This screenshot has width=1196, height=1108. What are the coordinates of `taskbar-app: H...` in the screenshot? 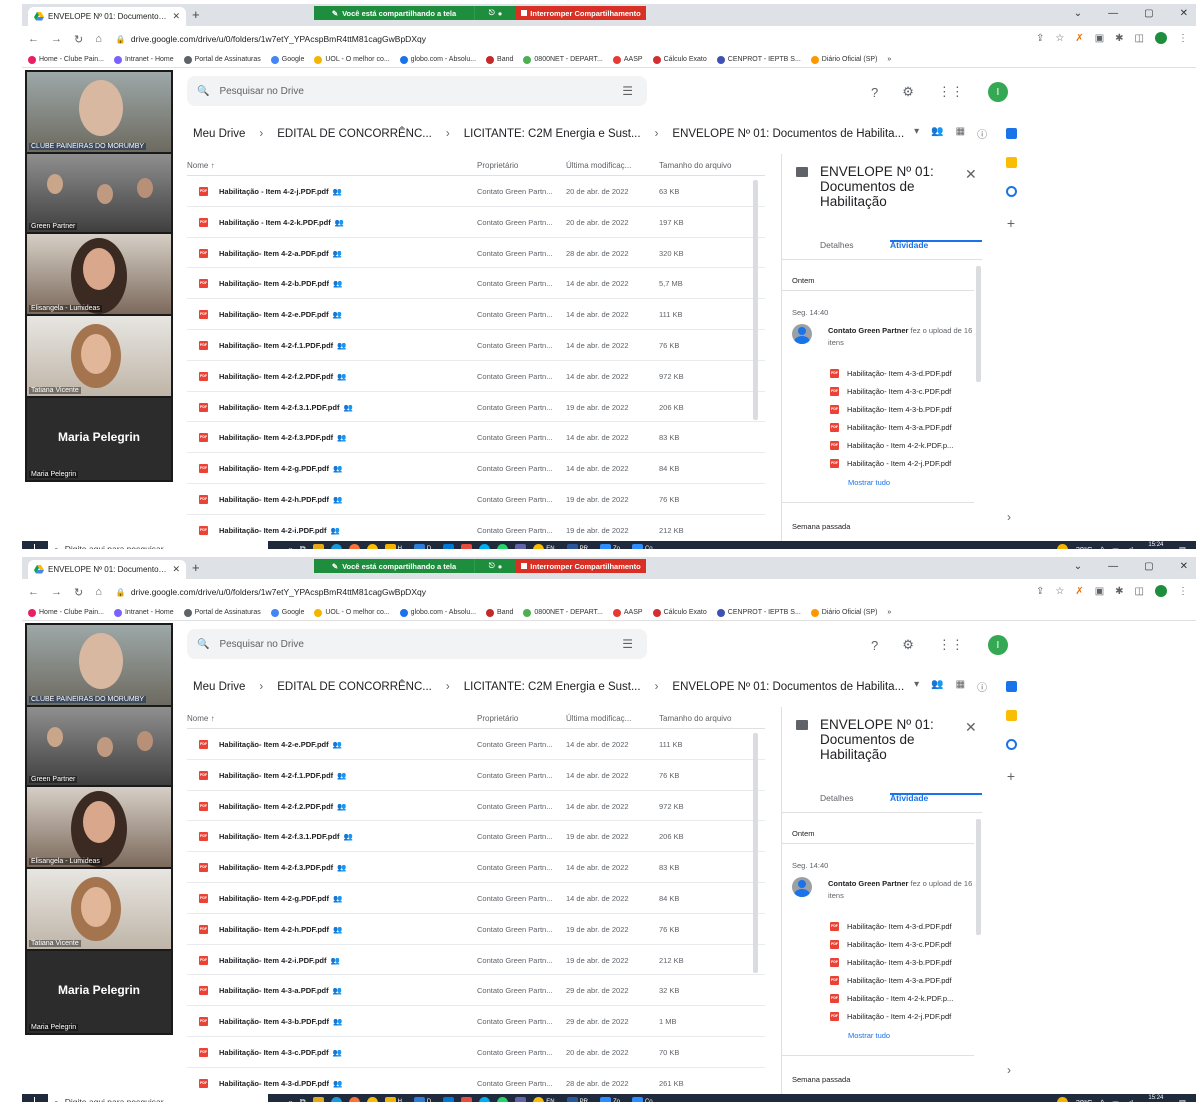 It's located at (395, 1099).